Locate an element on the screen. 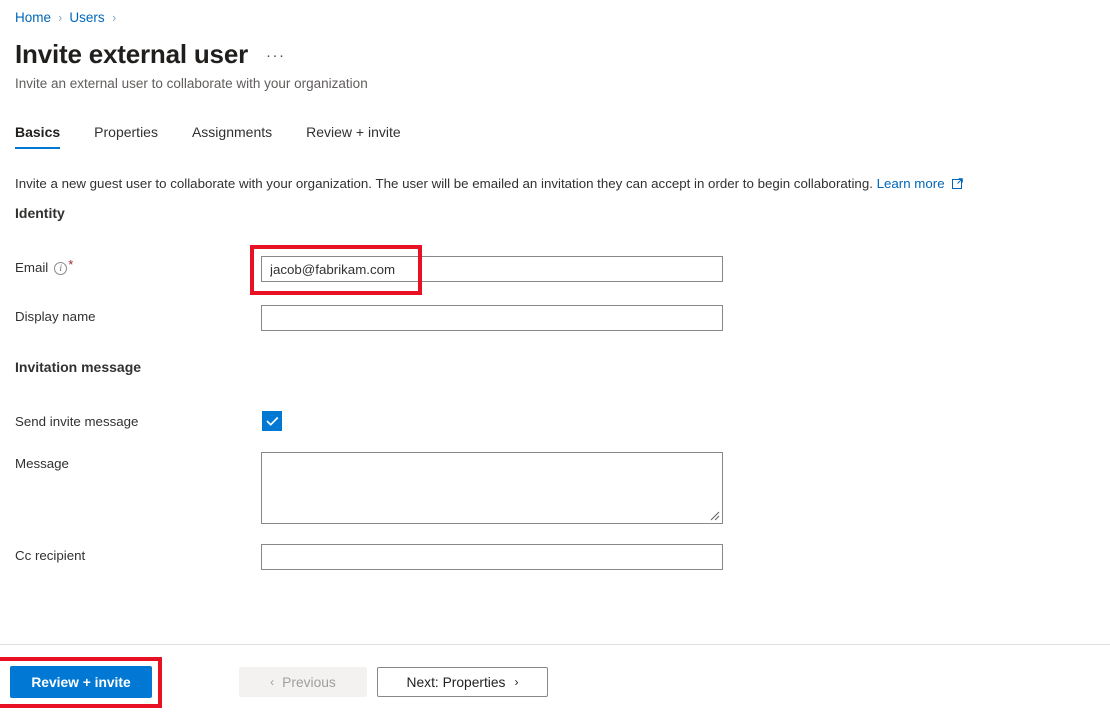  send-invite-message-label: Send invite message is located at coordinates (77, 421).